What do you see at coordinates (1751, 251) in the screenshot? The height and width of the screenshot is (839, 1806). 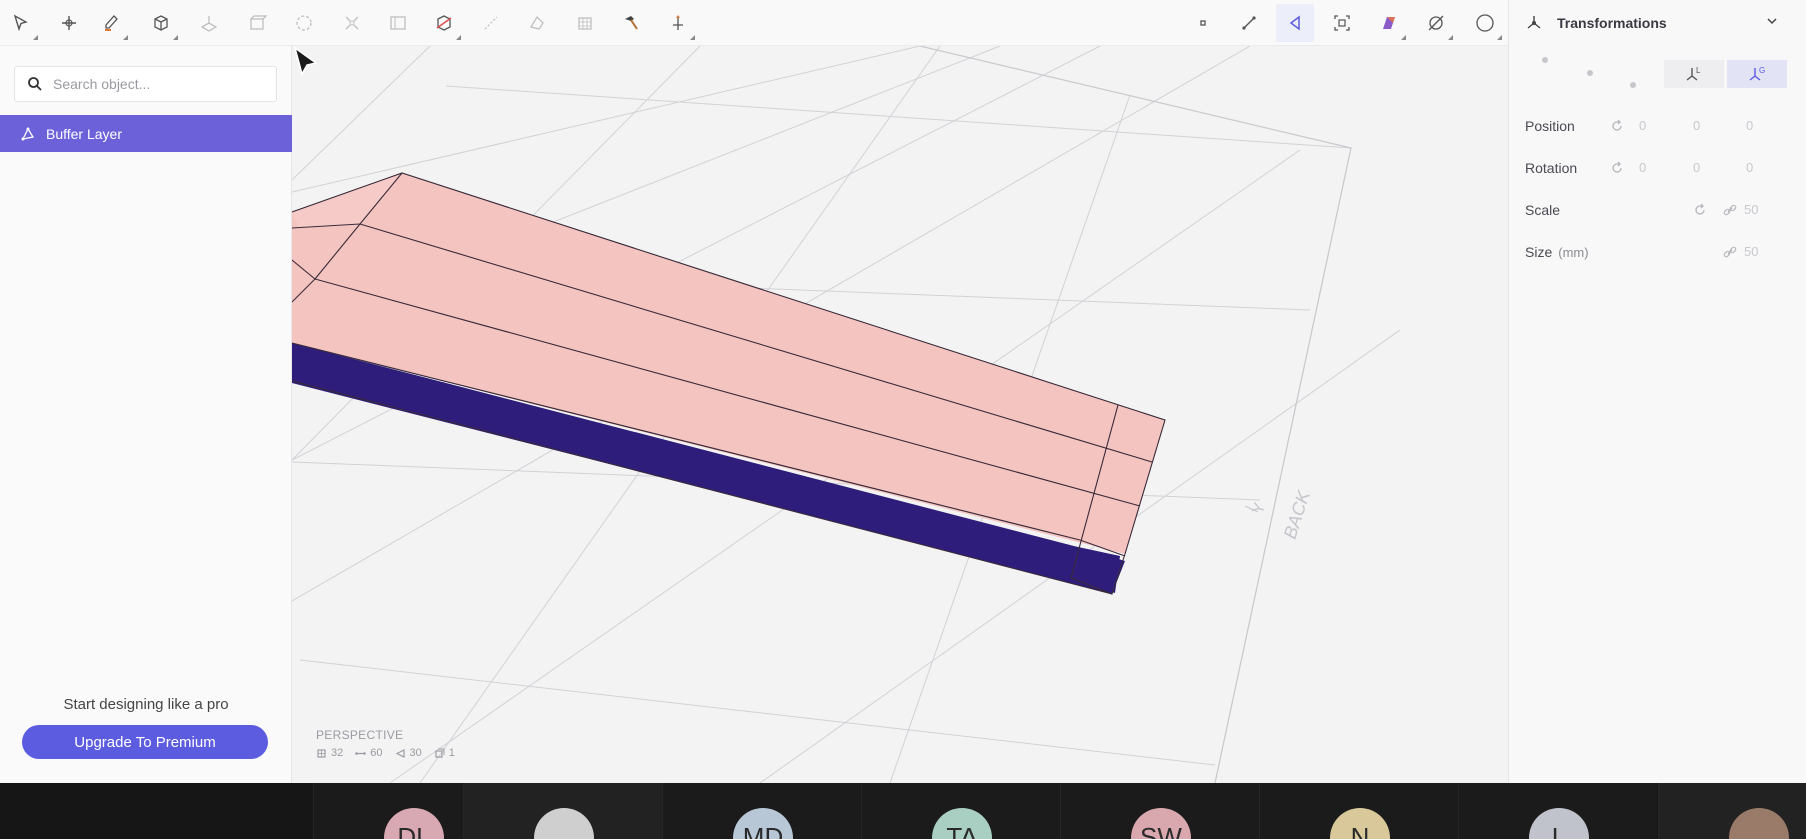 I see `size-field: 50` at bounding box center [1751, 251].